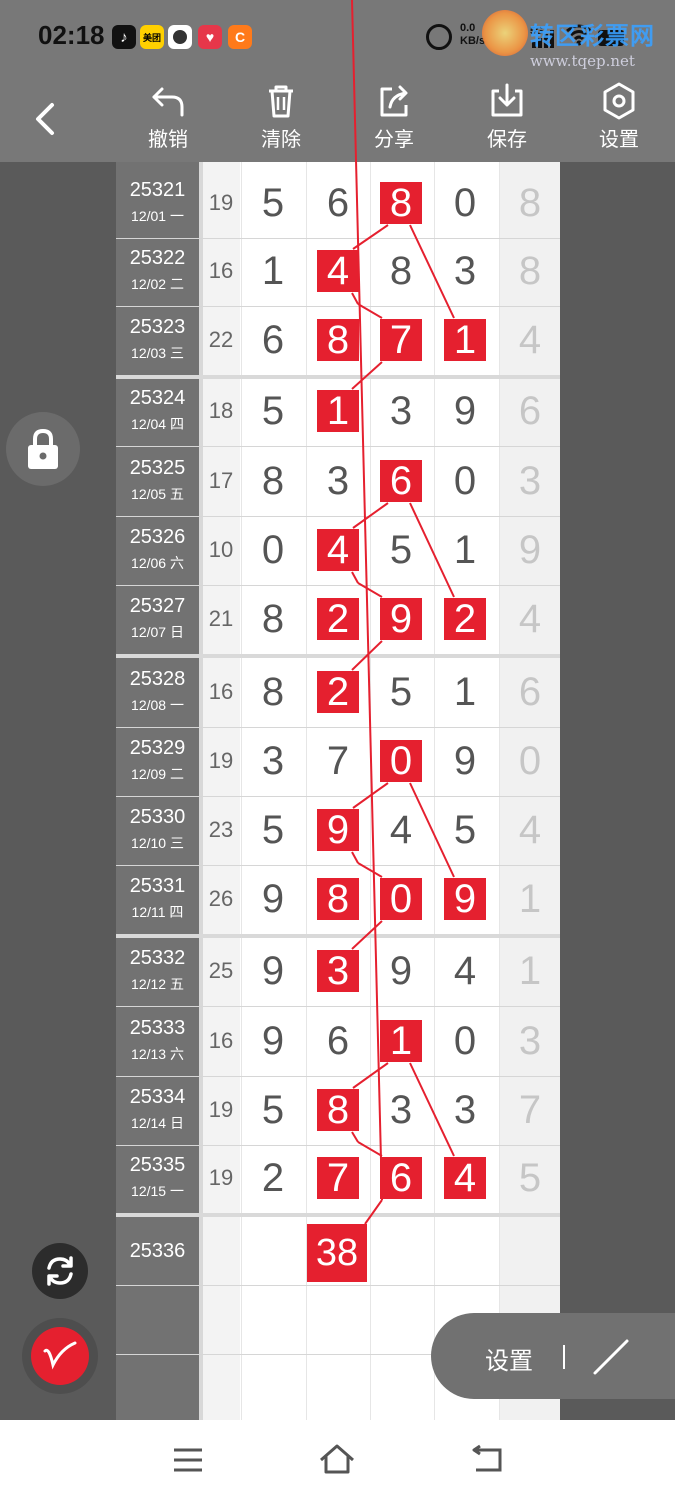 The height and width of the screenshot is (1500, 675). I want to click on issue-number: 25326, so click(157, 537).